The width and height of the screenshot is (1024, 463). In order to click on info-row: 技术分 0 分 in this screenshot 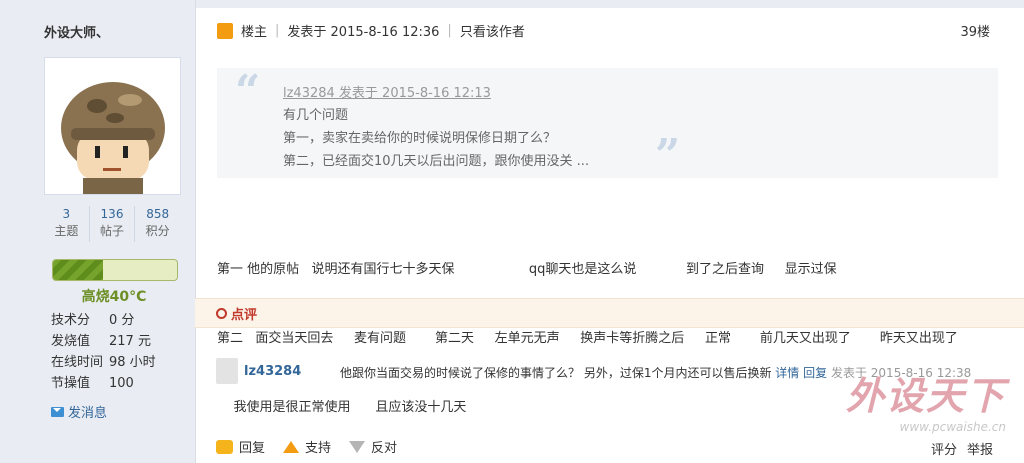, I will do `click(121, 320)`.